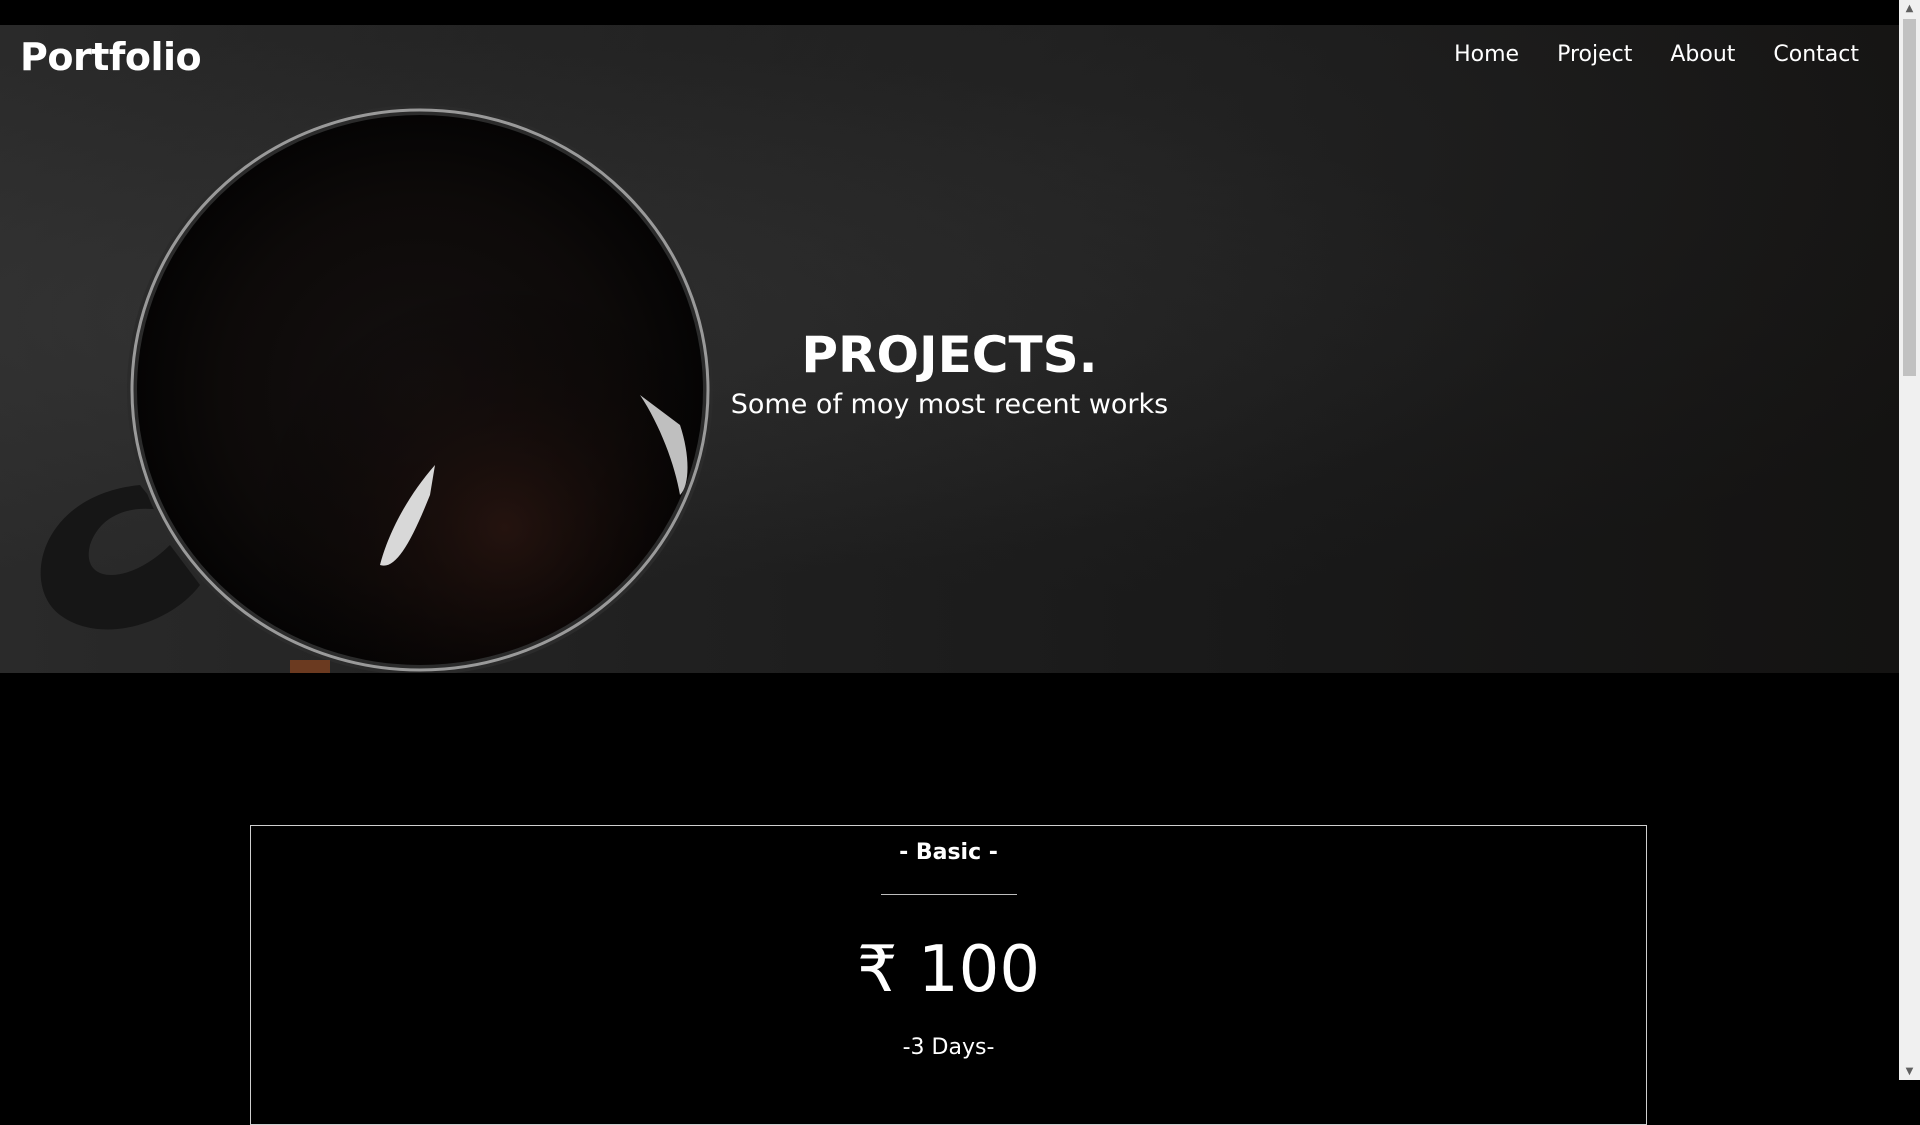  I want to click on nav-item-contact: Contact, so click(1816, 54).